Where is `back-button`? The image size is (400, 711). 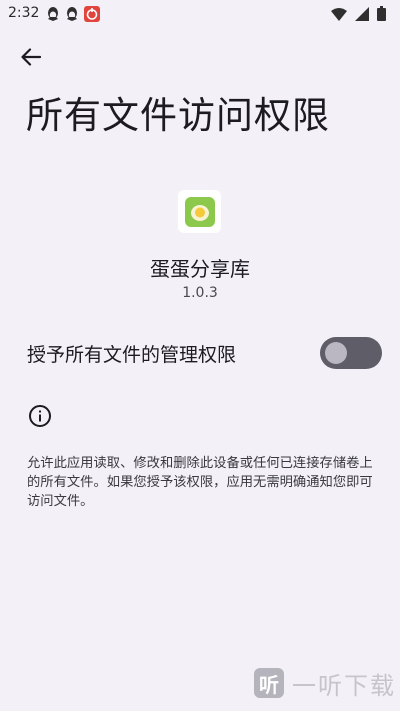 back-button is located at coordinates (31, 59).